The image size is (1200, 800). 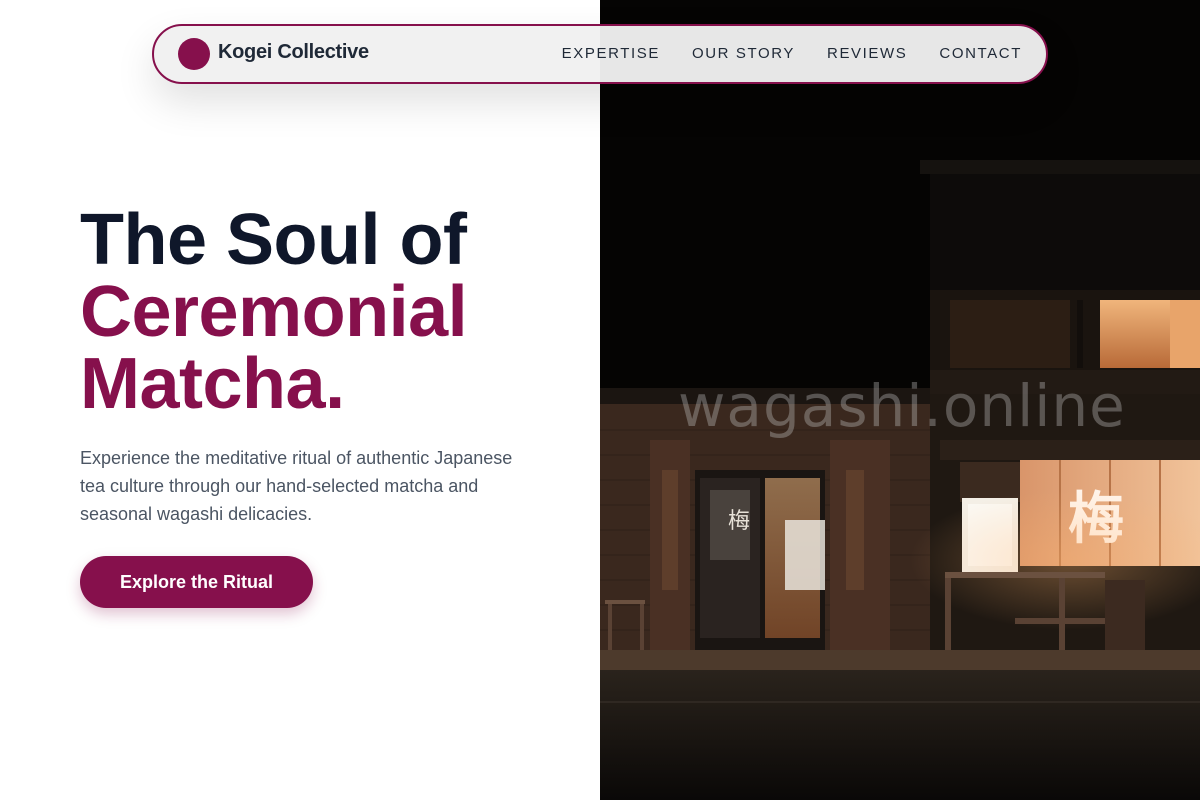 I want to click on nav-link-our-story: OUR STORY, so click(x=743, y=53).